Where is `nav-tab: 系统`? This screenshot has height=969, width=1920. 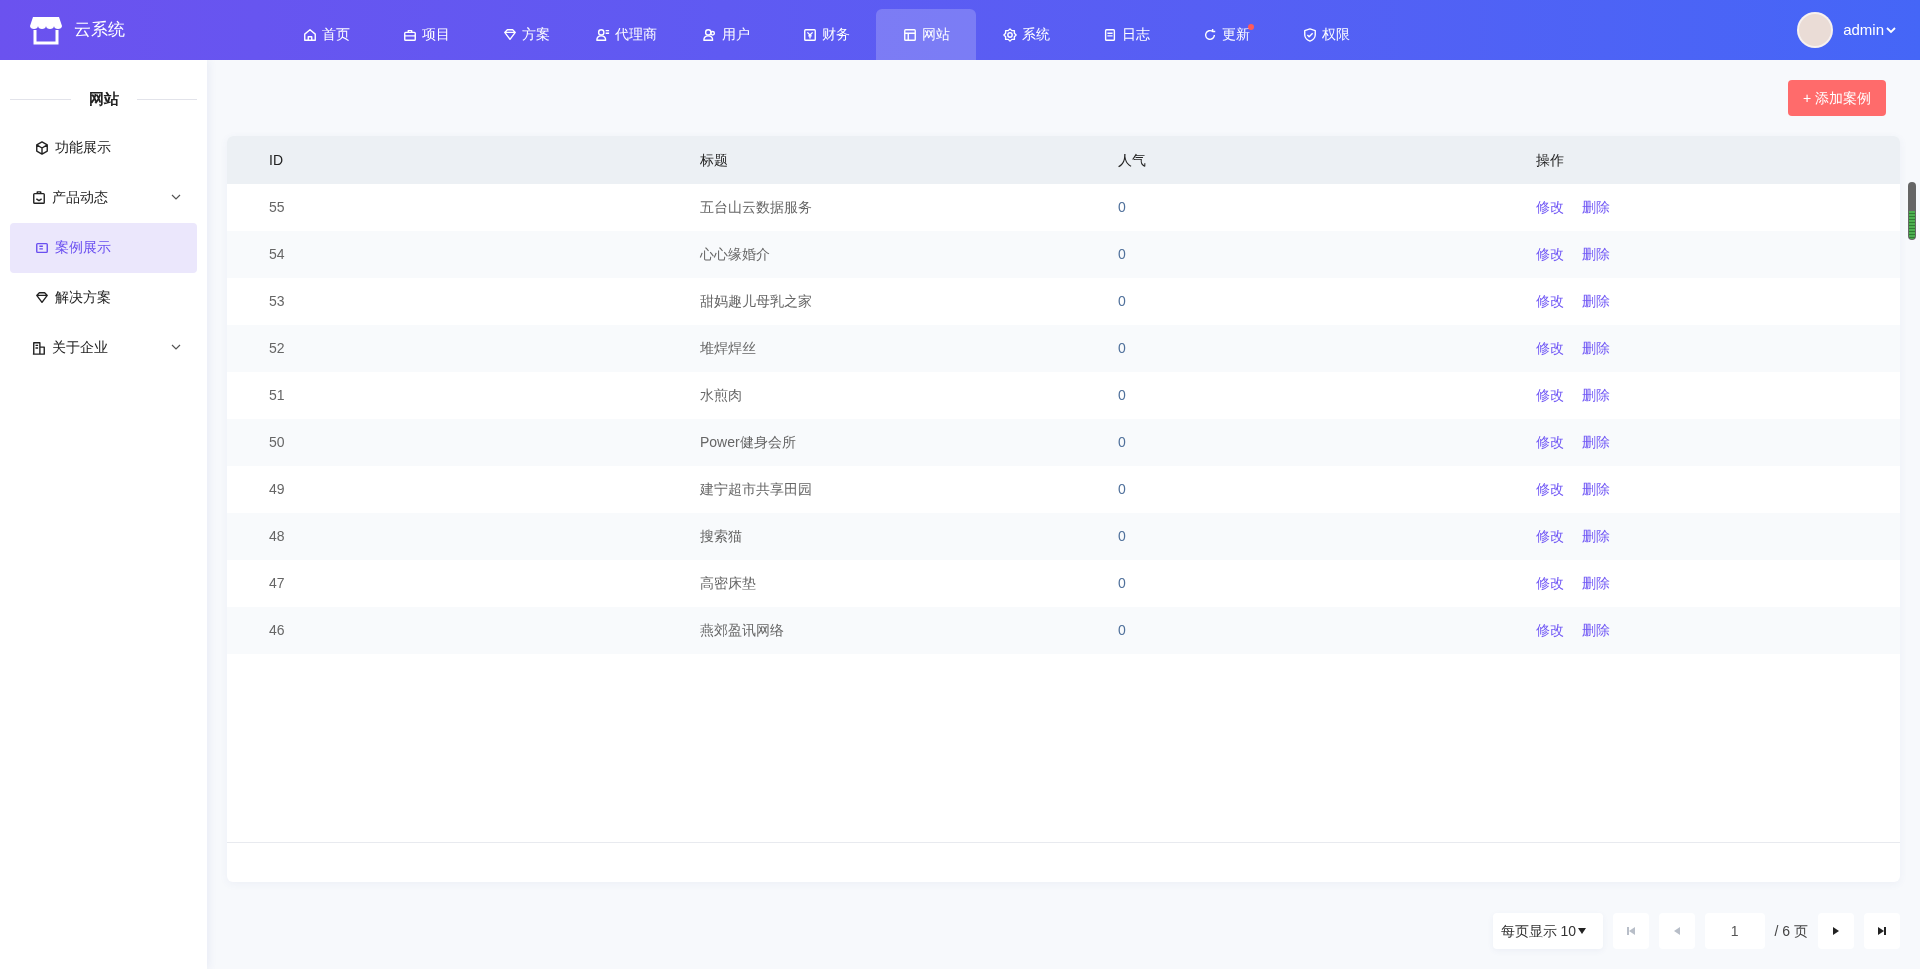 nav-tab: 系统 is located at coordinates (1026, 34).